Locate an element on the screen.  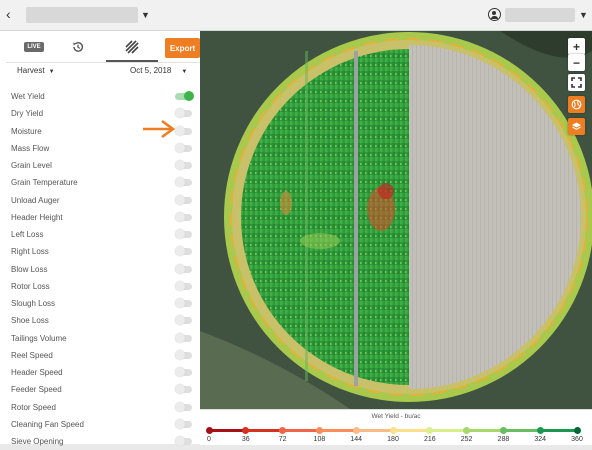
layer-row: Rotor Loss is located at coordinates (100, 286).